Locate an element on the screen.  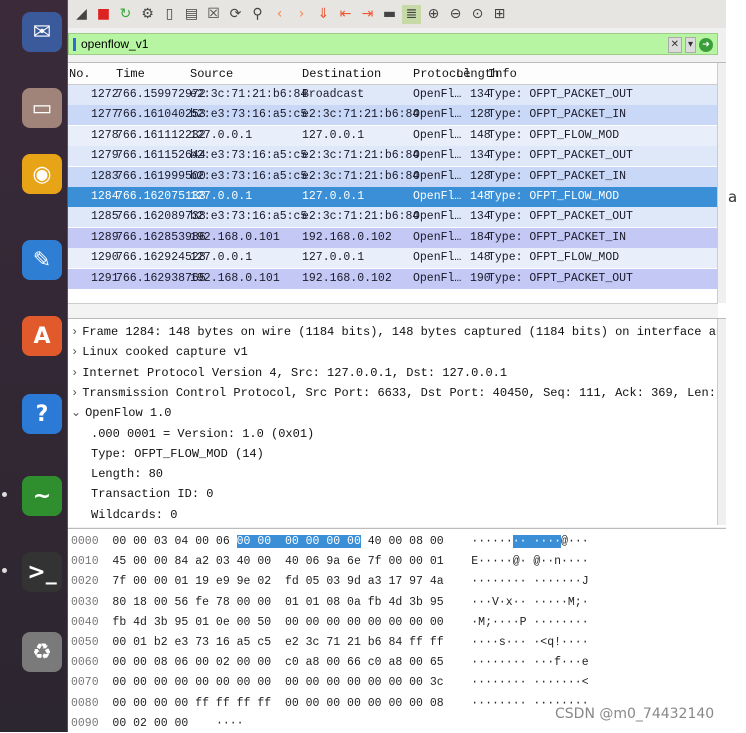
stop-capture-icon: ■ is located at coordinates (103, 14).